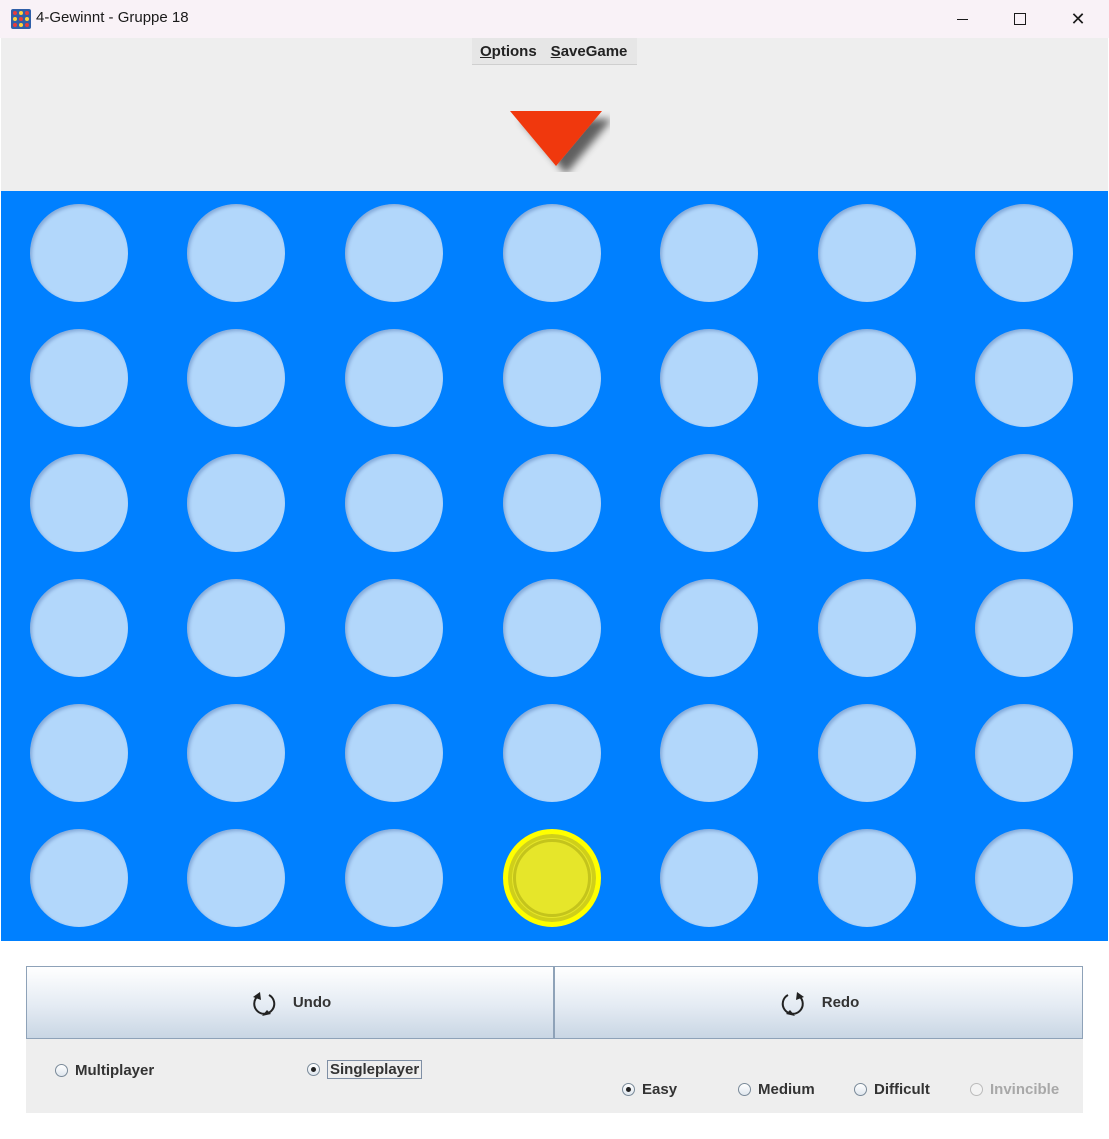 The height and width of the screenshot is (1139, 1109). I want to click on maximize-button, so click(1020, 19).